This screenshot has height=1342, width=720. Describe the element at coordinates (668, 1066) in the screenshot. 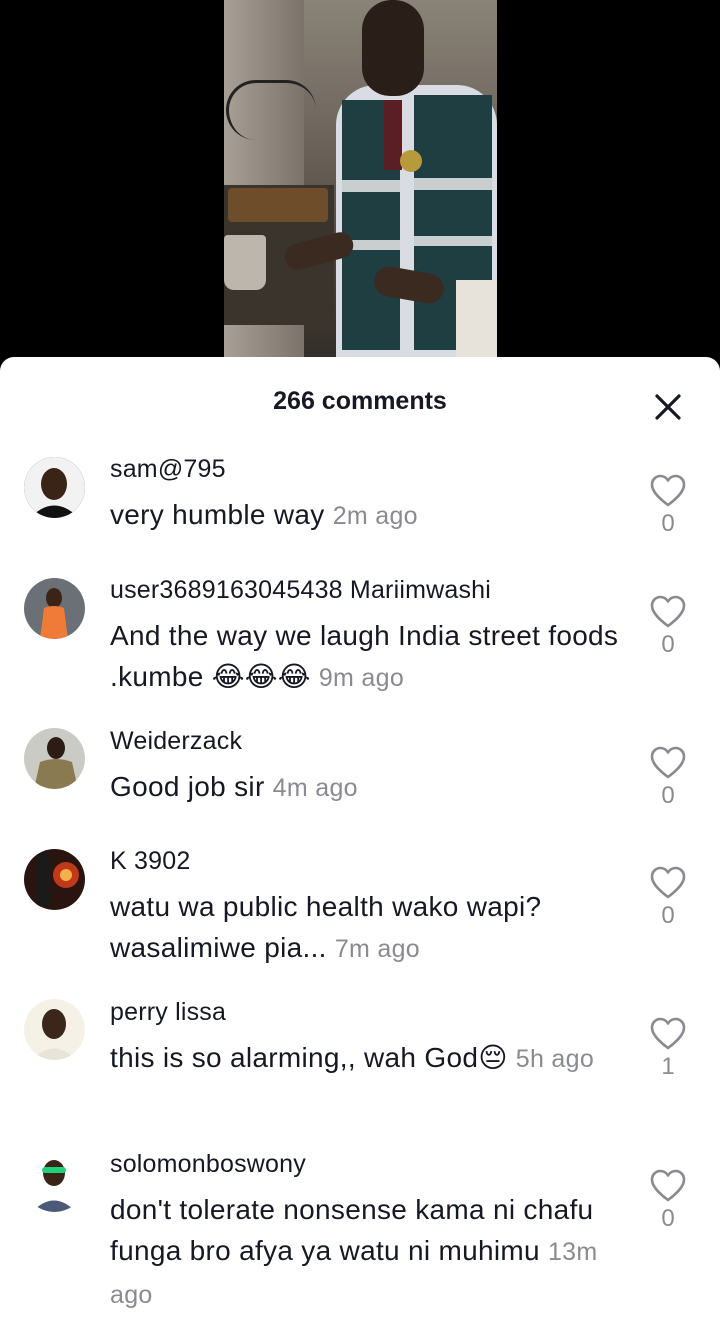

I see `like-count: 1` at that location.